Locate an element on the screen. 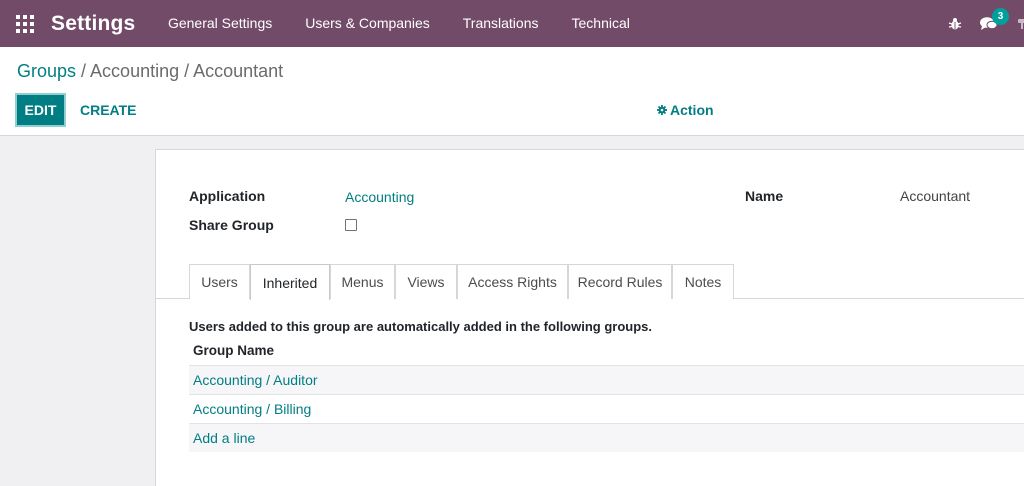 This screenshot has width=1024, height=486. apps-grid-icon is located at coordinates (25, 23).